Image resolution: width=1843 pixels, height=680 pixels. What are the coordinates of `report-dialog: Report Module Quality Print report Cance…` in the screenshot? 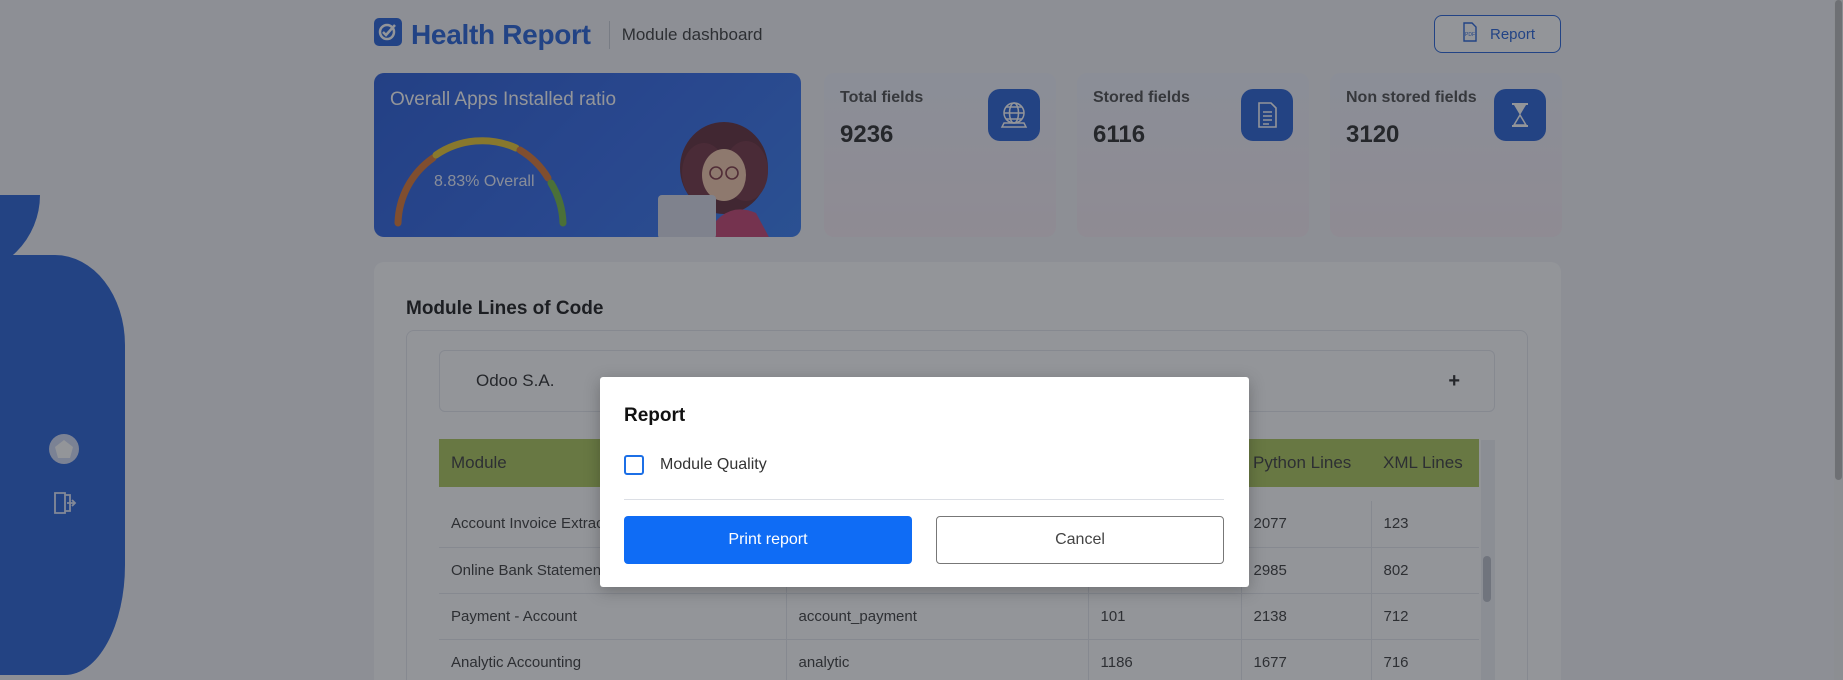 It's located at (924, 482).